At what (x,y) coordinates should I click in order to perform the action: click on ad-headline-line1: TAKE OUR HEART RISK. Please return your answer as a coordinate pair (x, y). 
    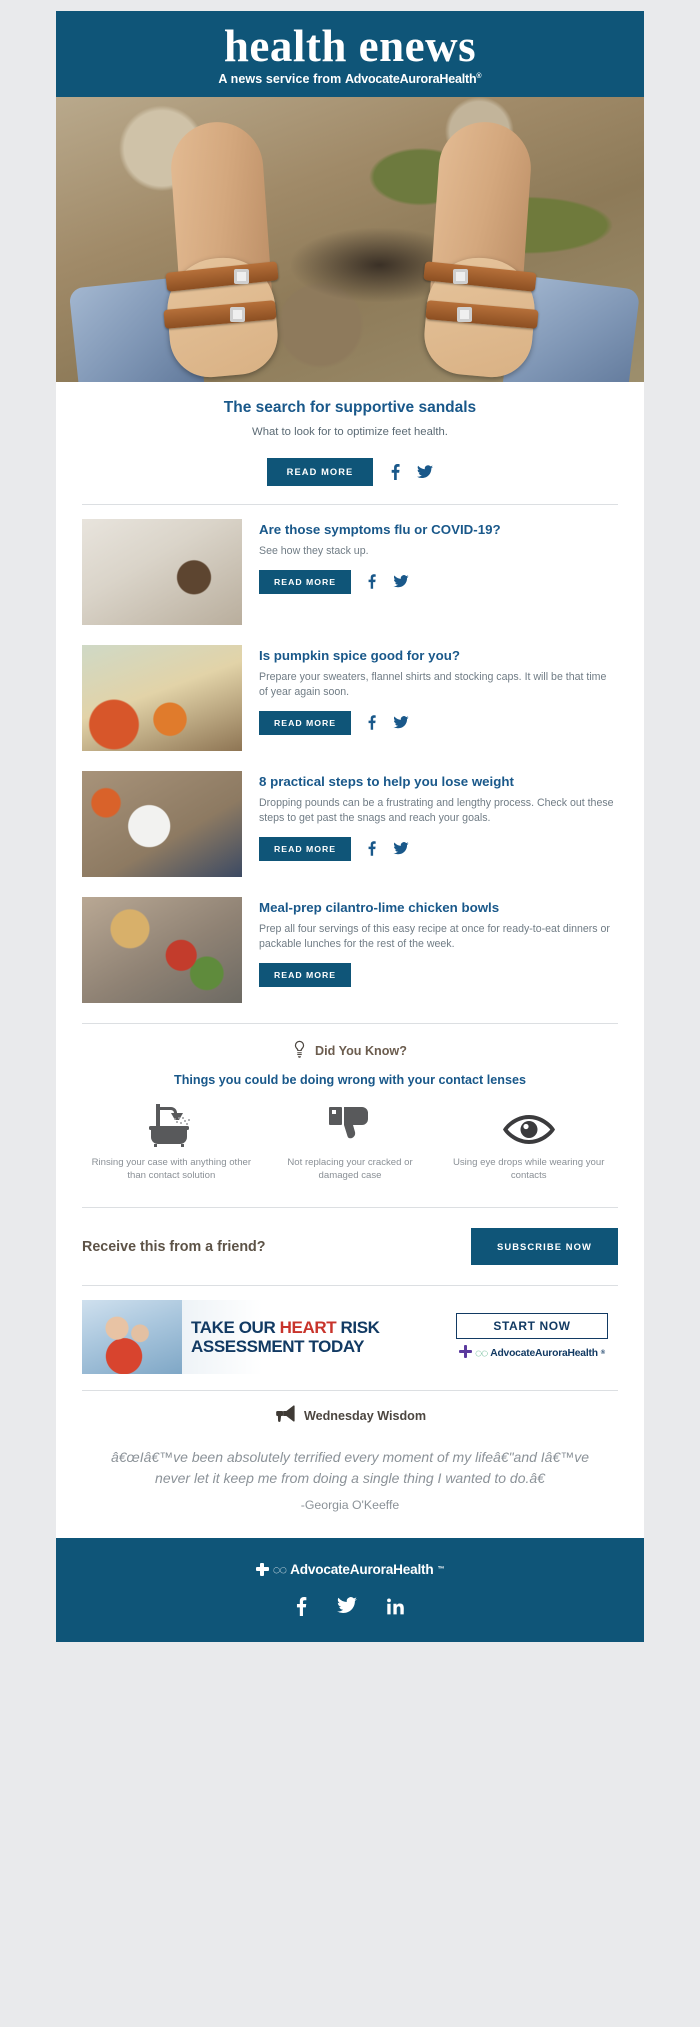
    Looking at the image, I should click on (320, 1327).